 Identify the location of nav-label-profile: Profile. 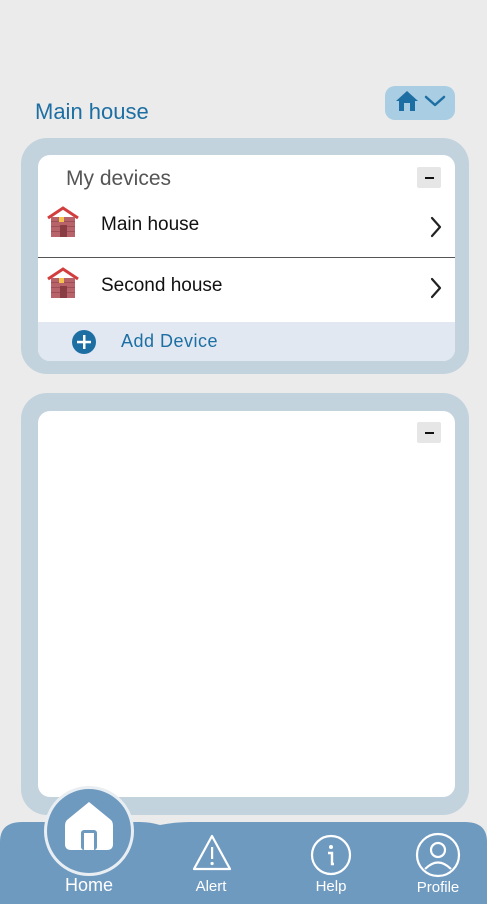
(438, 887).